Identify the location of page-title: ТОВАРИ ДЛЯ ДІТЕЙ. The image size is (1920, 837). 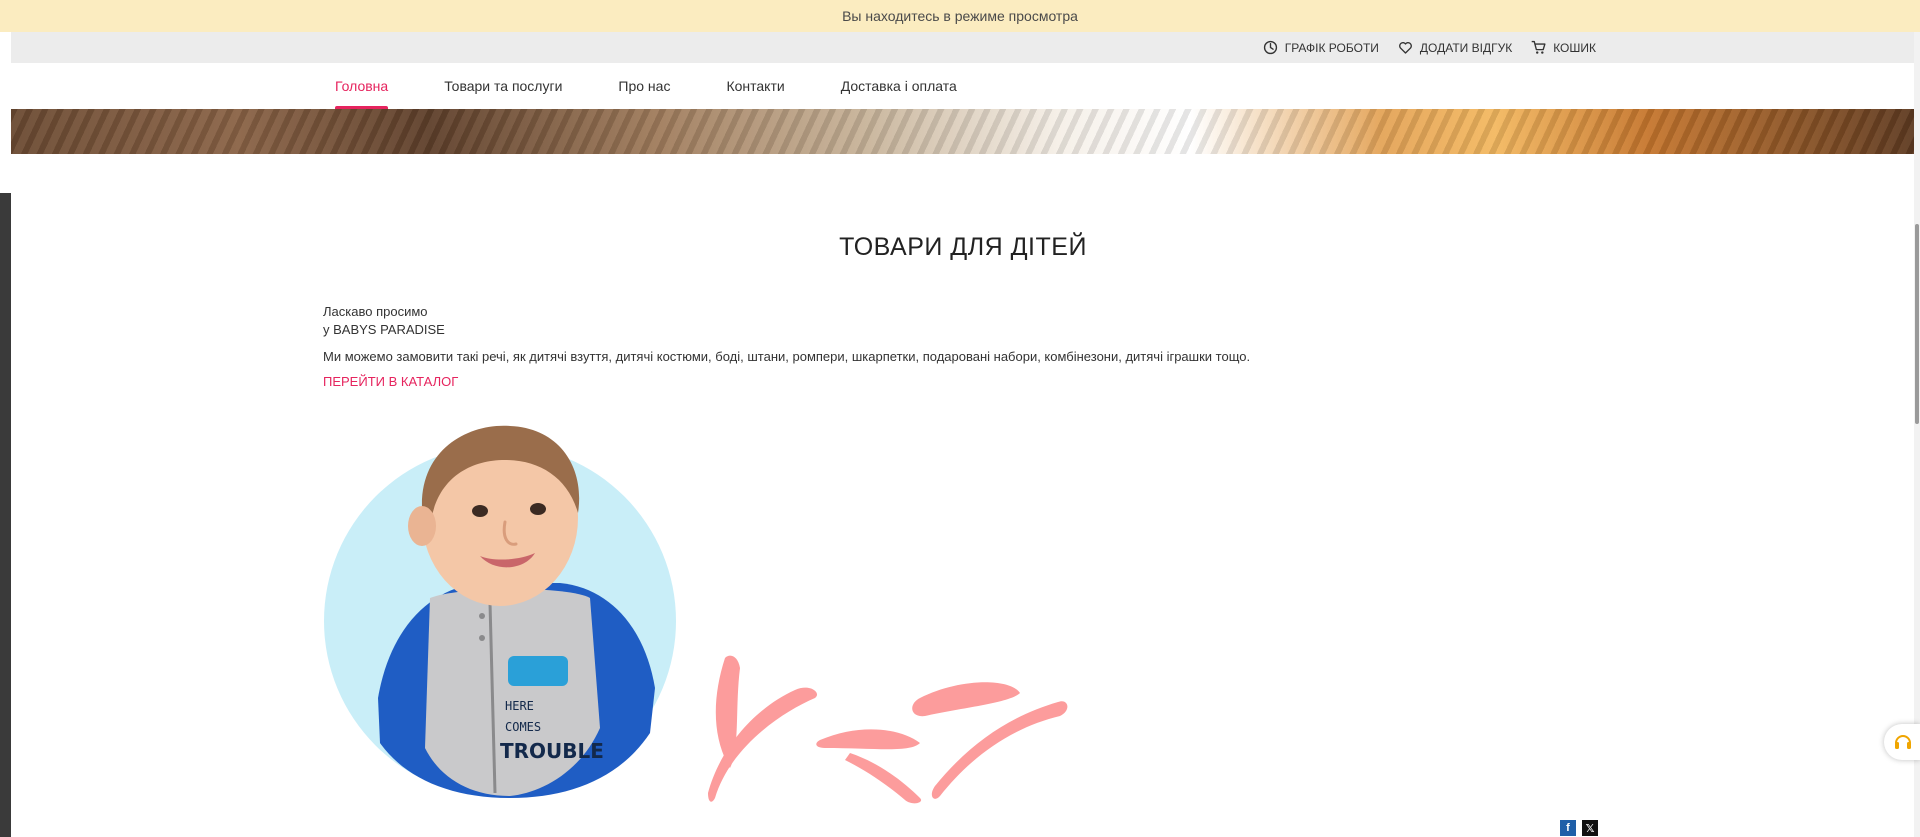
(963, 247).